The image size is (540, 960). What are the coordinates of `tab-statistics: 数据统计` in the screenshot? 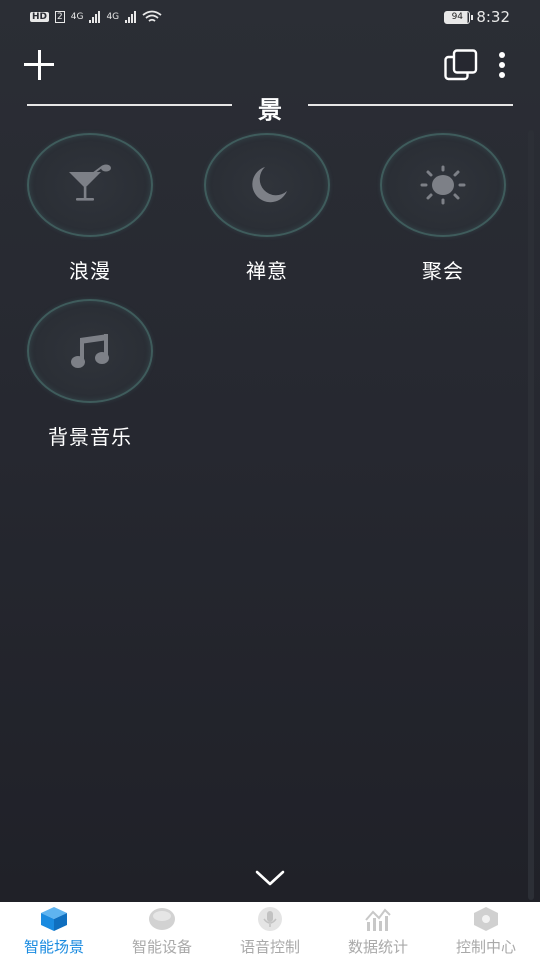 It's located at (378, 931).